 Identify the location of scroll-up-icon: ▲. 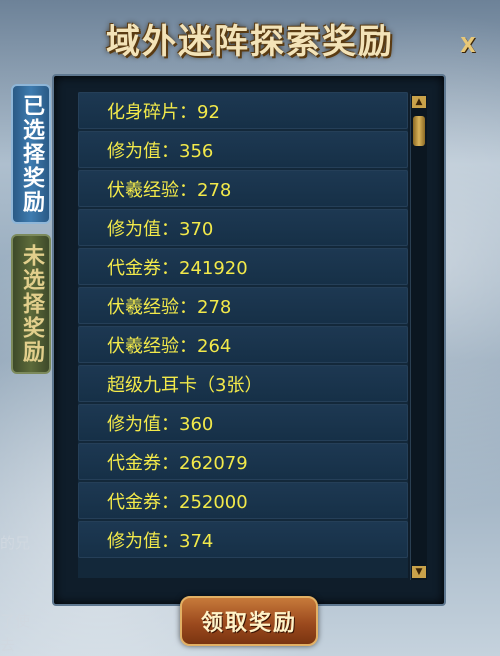
(419, 102).